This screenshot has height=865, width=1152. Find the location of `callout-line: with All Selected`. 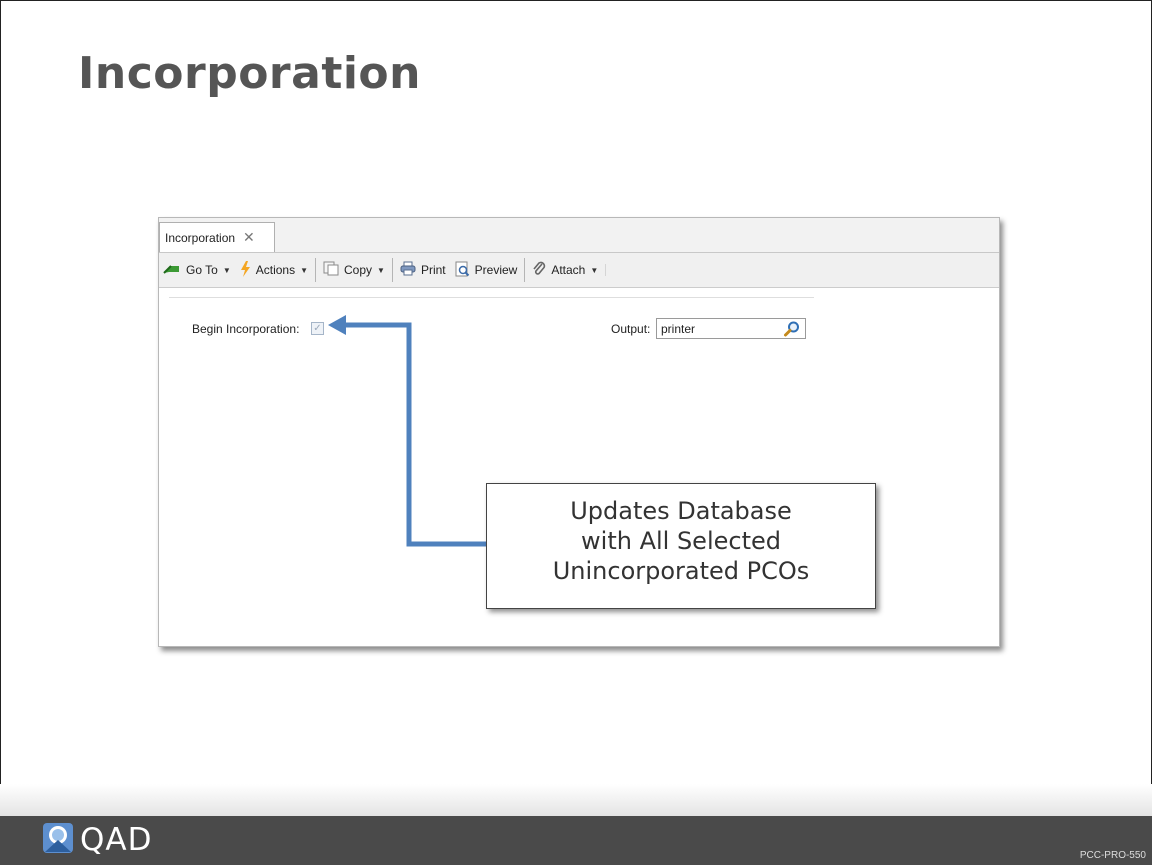

callout-line: with All Selected is located at coordinates (681, 541).